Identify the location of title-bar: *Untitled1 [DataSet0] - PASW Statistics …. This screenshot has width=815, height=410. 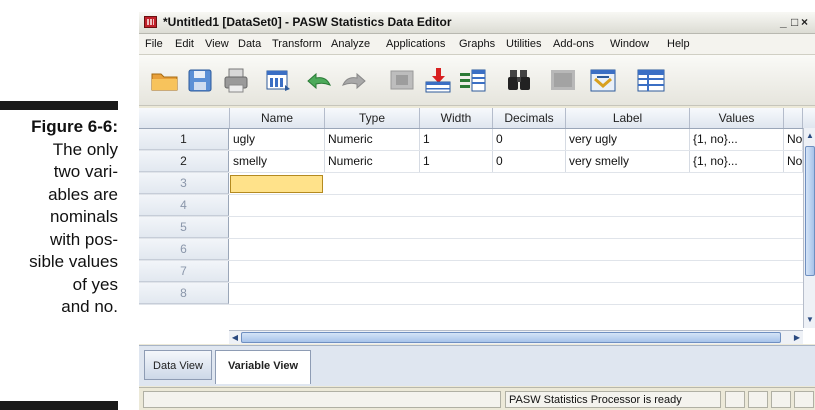
(477, 23).